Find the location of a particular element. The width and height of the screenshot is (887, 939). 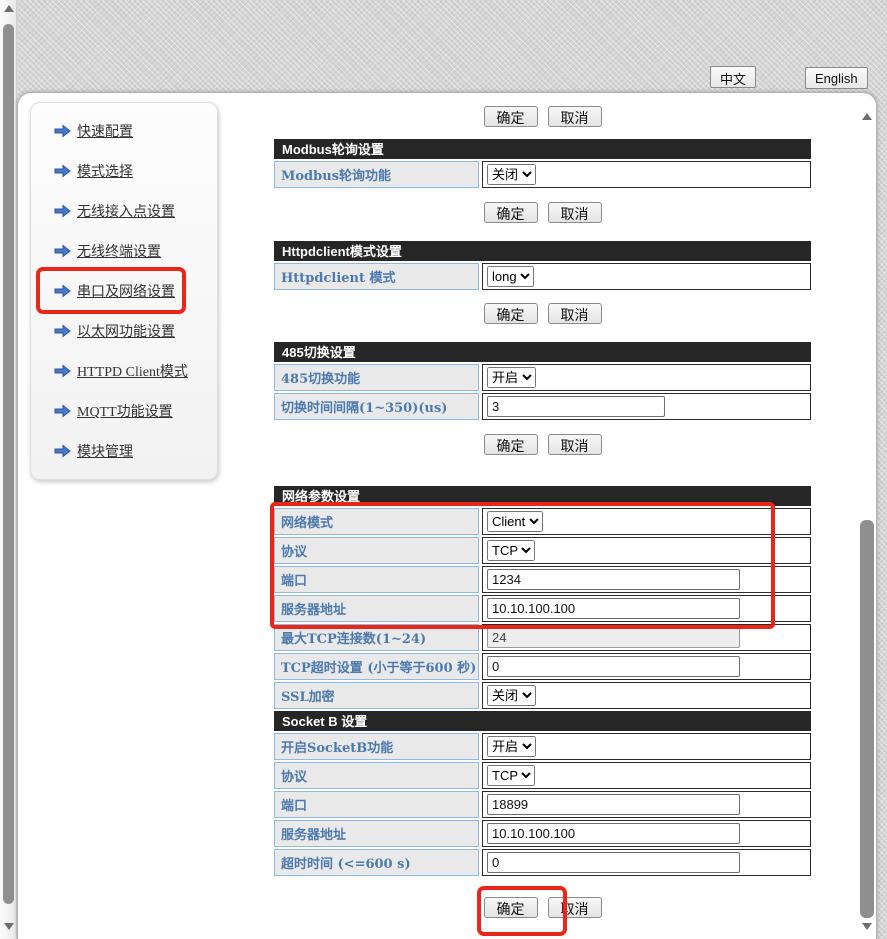

table-row: 端口 is located at coordinates (542, 579).